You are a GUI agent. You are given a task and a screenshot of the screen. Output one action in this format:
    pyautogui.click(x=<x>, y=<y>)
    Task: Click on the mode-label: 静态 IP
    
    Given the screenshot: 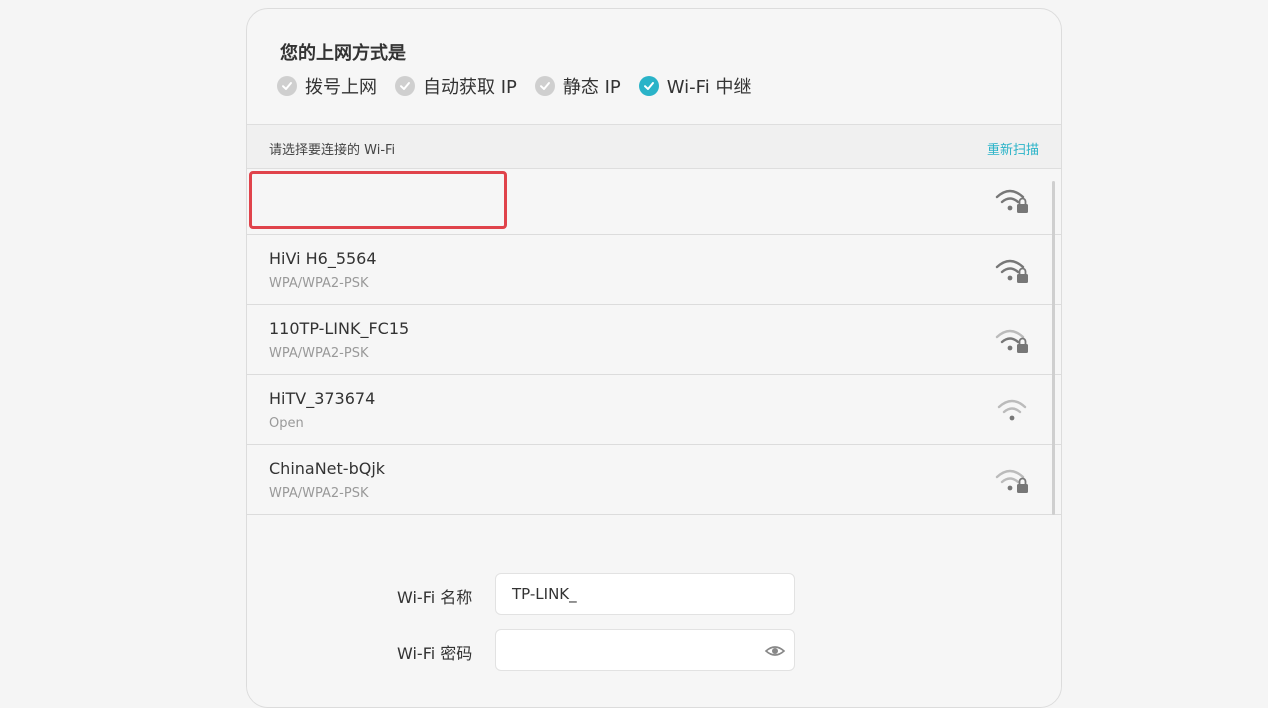 What is the action you would take?
    pyautogui.click(x=591, y=87)
    